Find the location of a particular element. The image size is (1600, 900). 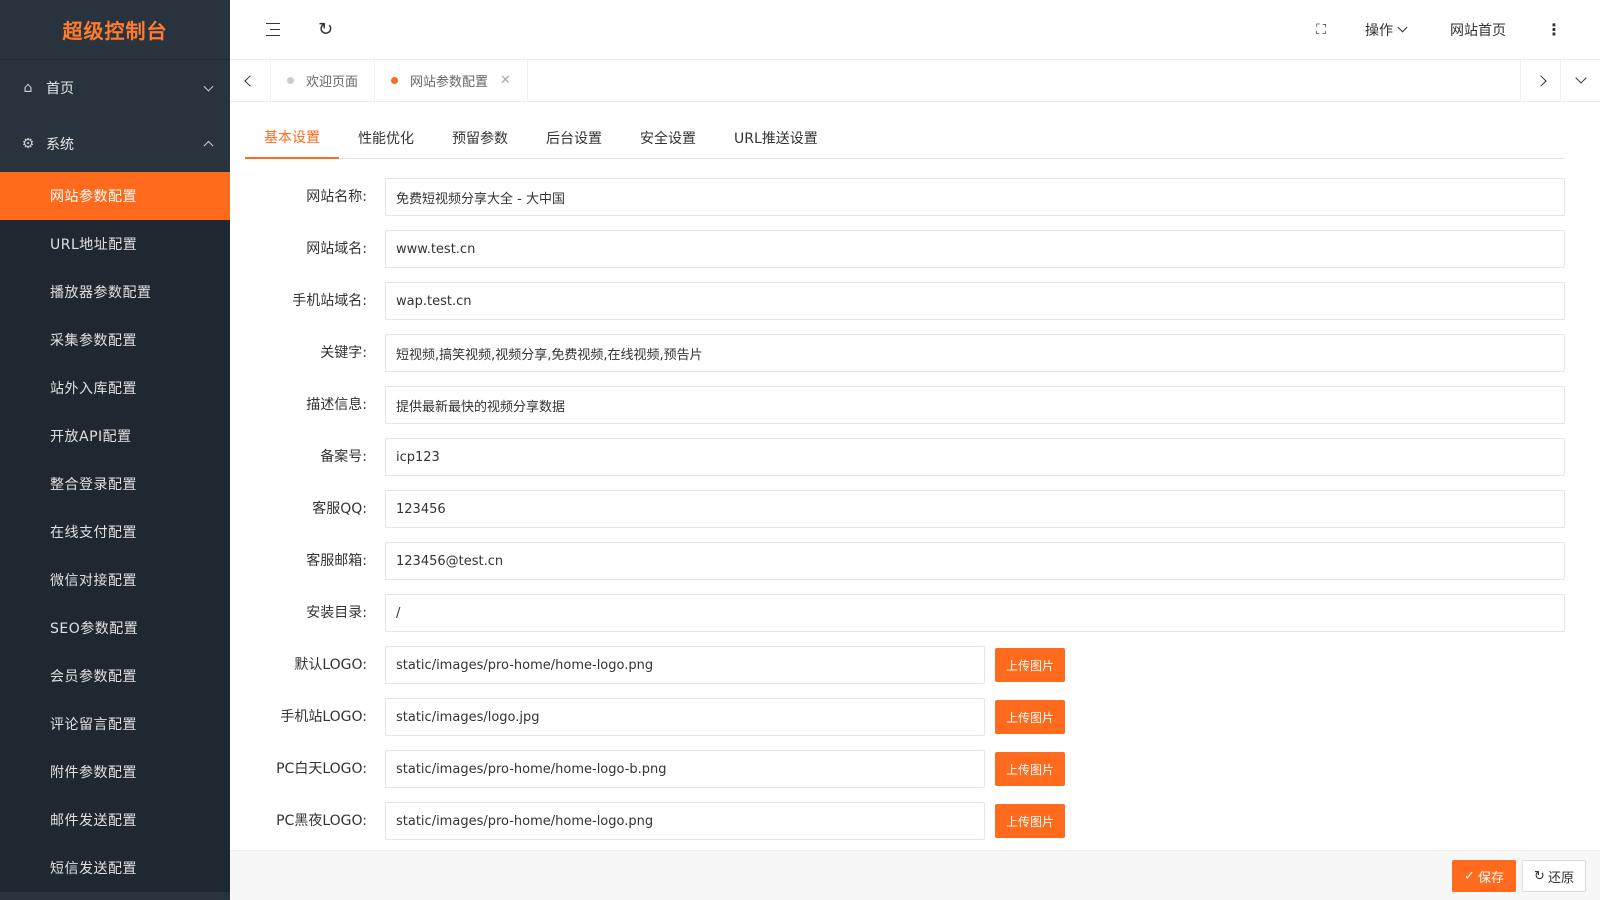

upload-pc-night-logo-button: 上传图片 is located at coordinates (1030, 821).